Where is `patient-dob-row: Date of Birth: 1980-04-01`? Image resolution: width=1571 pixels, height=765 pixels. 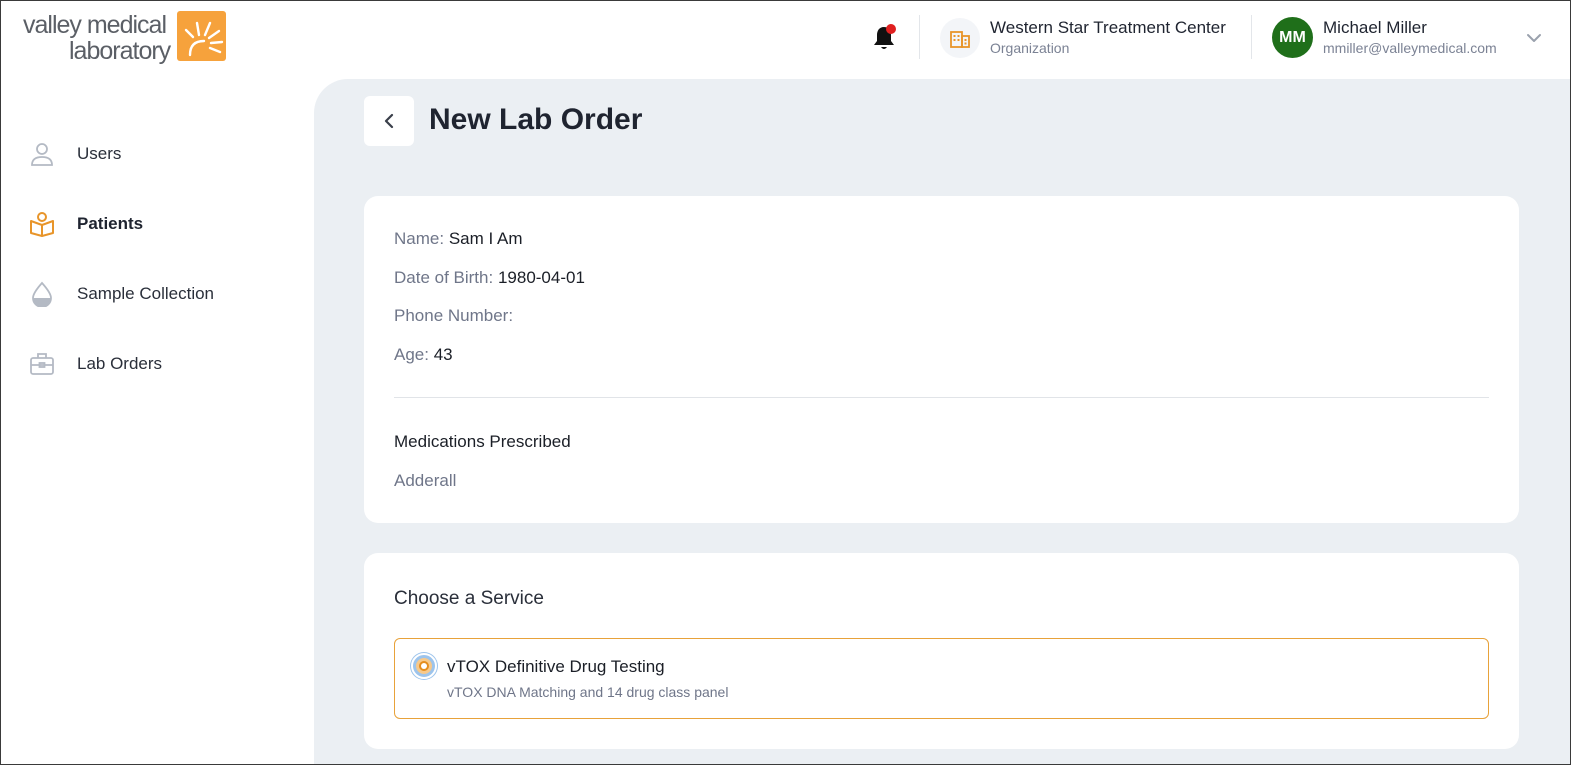
patient-dob-row: Date of Birth: 1980-04-01 is located at coordinates (489, 278).